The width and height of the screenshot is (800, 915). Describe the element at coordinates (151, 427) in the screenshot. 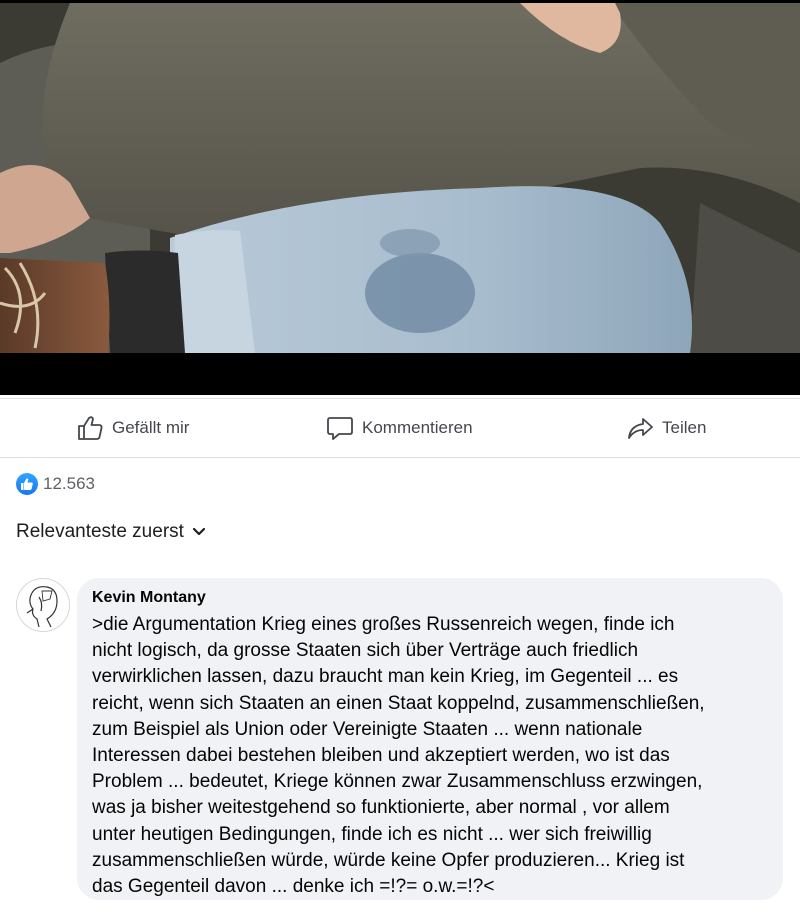

I see `like-label: Gefällt mir` at that location.